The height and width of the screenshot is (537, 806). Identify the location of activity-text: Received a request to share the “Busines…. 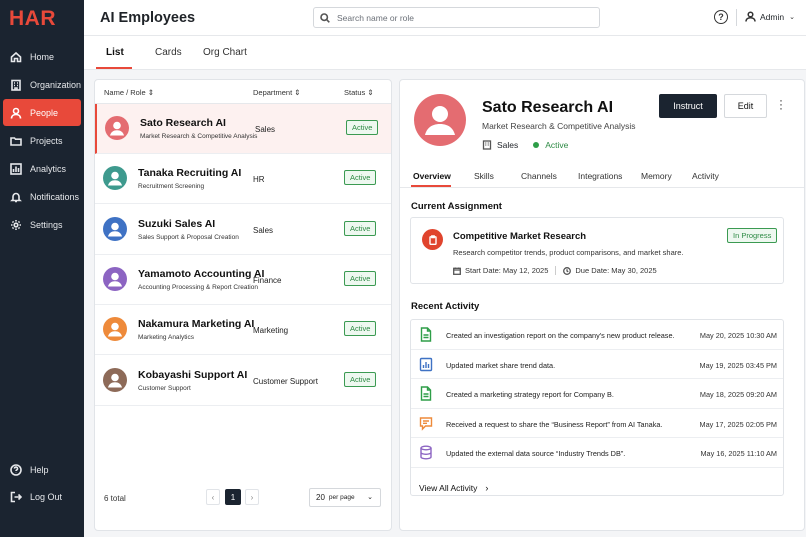
(554, 424).